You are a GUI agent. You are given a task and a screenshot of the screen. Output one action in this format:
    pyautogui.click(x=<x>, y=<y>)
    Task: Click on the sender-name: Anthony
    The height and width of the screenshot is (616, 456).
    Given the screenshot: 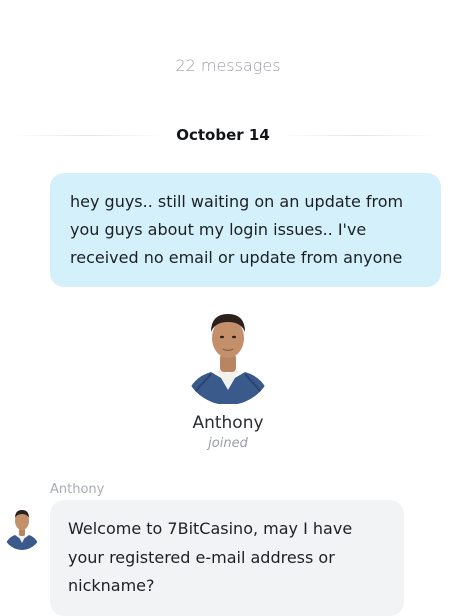 What is the action you would take?
    pyautogui.click(x=77, y=489)
    